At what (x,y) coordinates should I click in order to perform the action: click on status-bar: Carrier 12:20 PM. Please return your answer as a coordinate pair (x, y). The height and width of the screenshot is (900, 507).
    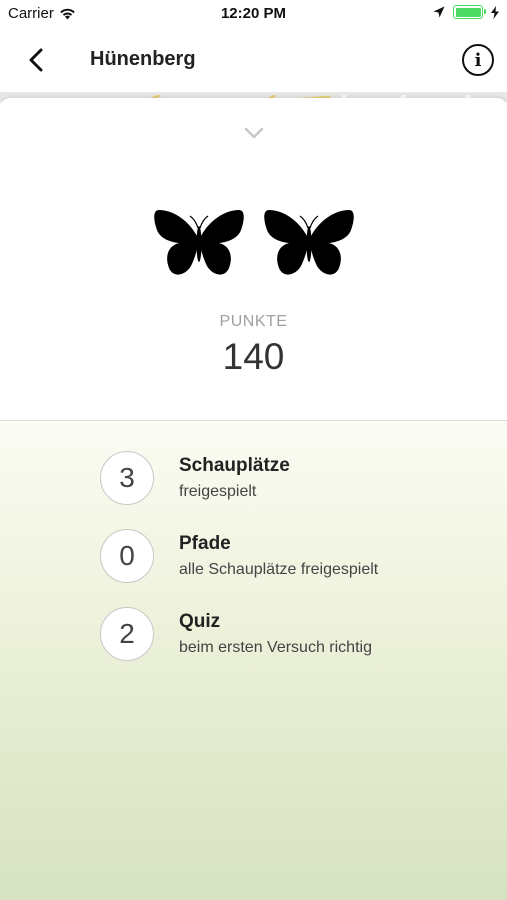
    Looking at the image, I should click on (253, 14).